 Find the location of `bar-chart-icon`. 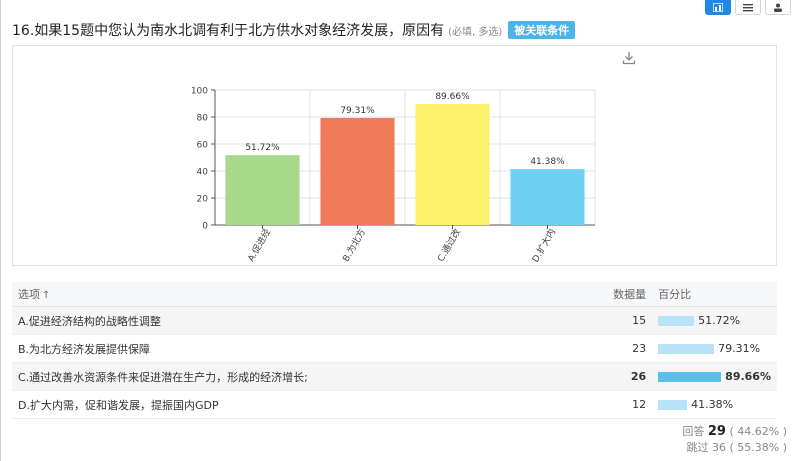

bar-chart-icon is located at coordinates (718, 7).